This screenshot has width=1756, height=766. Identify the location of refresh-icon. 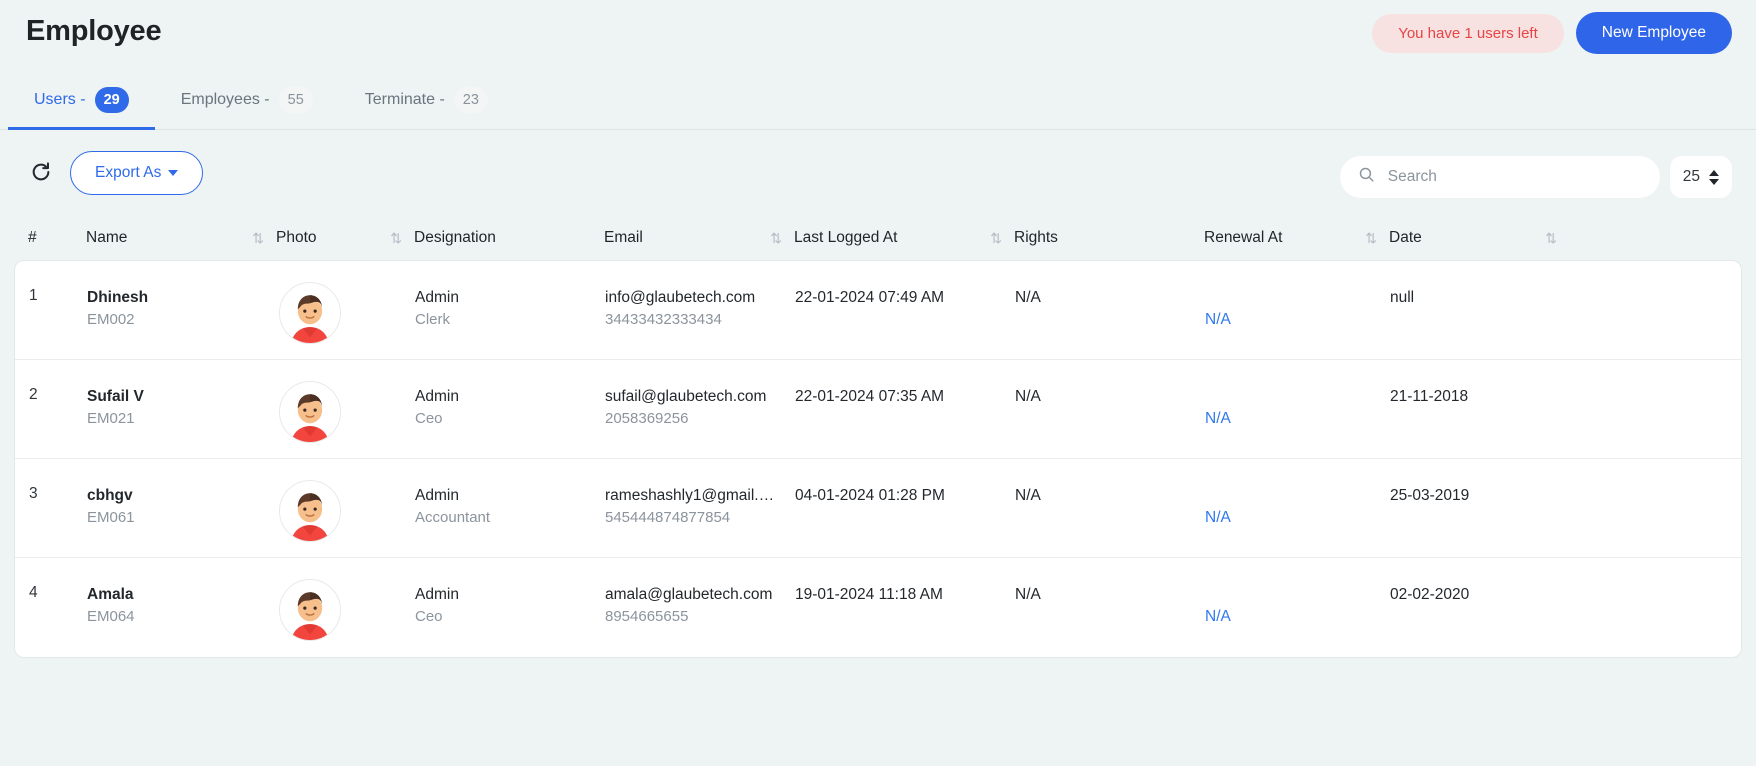
(41, 173).